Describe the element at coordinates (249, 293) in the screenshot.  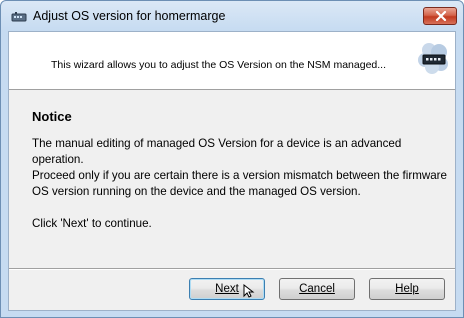
I see `mouse-cursor-icon` at that location.